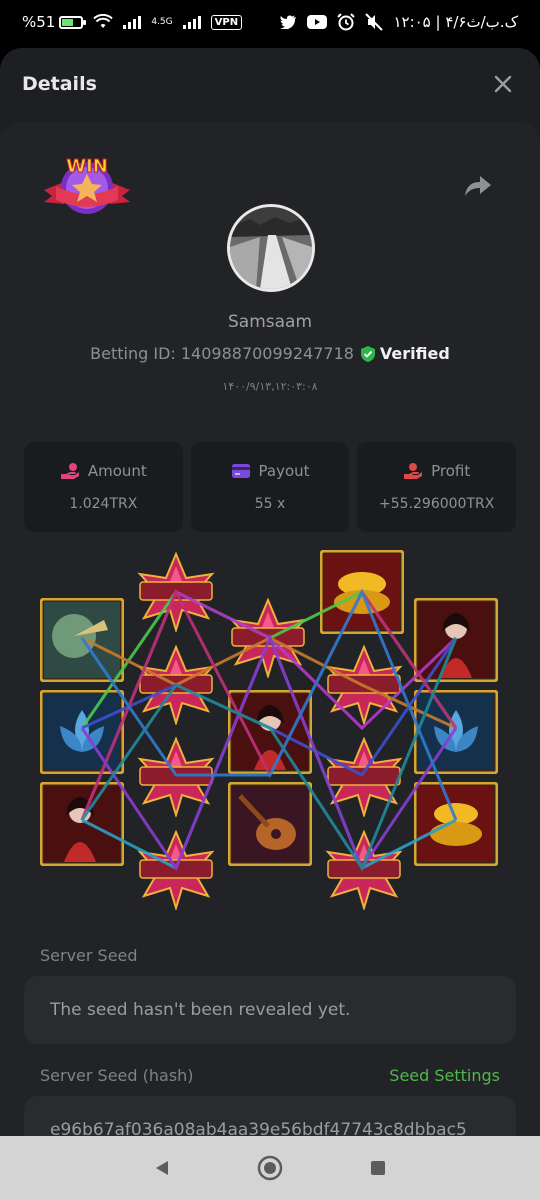 This screenshot has height=1200, width=540. What do you see at coordinates (59, 84) in the screenshot?
I see `page-title: Details` at bounding box center [59, 84].